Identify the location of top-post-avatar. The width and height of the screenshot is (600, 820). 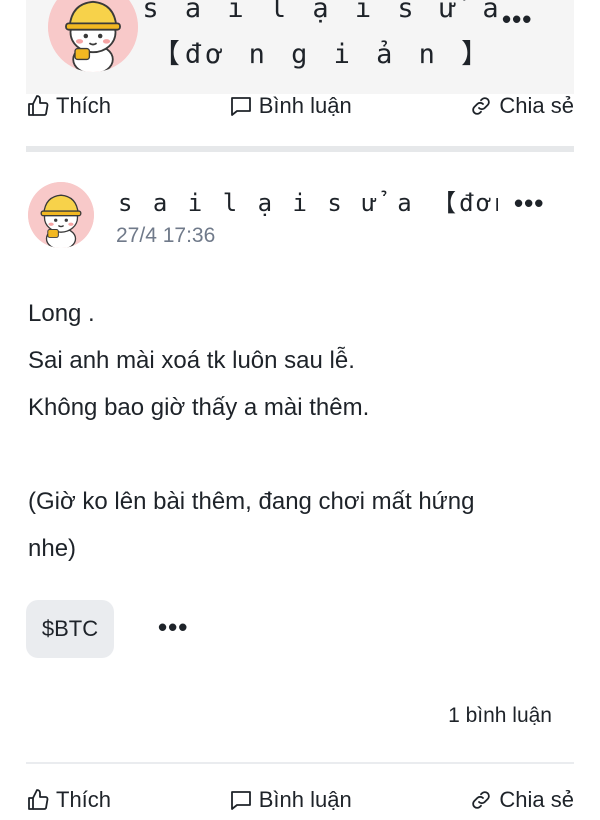
(93, 36).